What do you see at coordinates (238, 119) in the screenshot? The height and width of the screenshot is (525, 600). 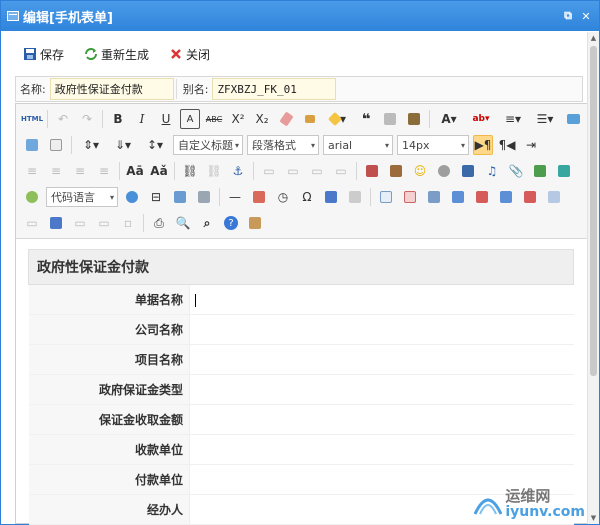 I see `superscript-icon: X²` at bounding box center [238, 119].